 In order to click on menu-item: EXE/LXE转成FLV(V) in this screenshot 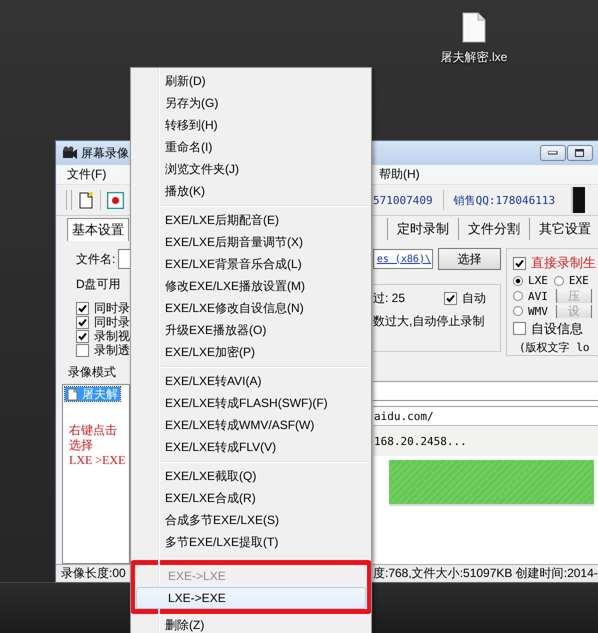, I will do `click(251, 447)`.